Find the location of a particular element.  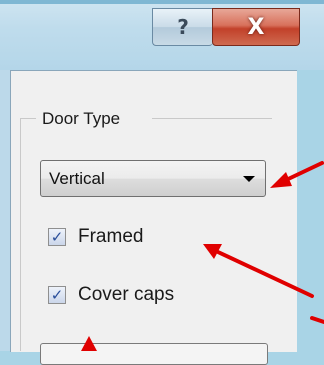

close-button: X is located at coordinates (256, 27).